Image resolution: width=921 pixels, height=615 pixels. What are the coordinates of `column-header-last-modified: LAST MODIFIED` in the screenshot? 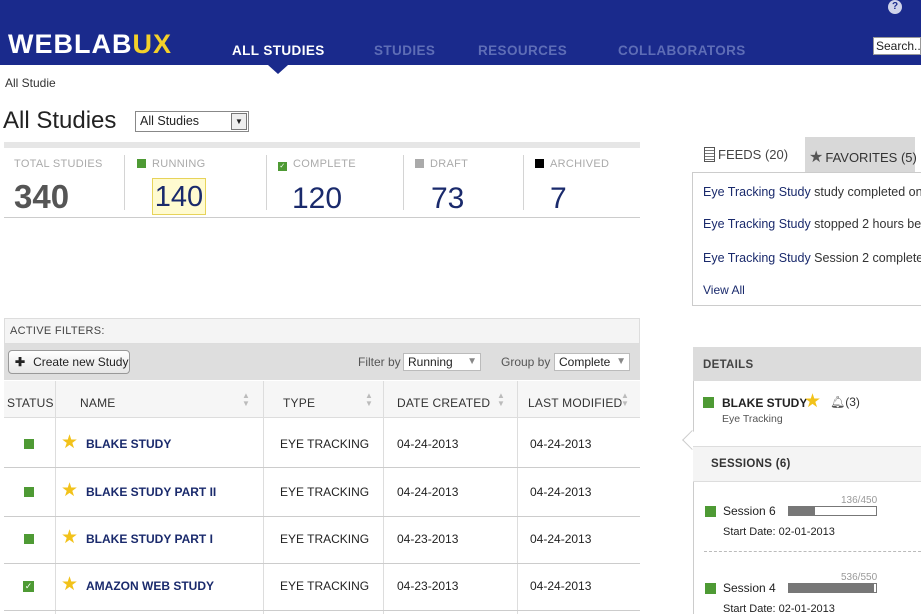 It's located at (575, 403).